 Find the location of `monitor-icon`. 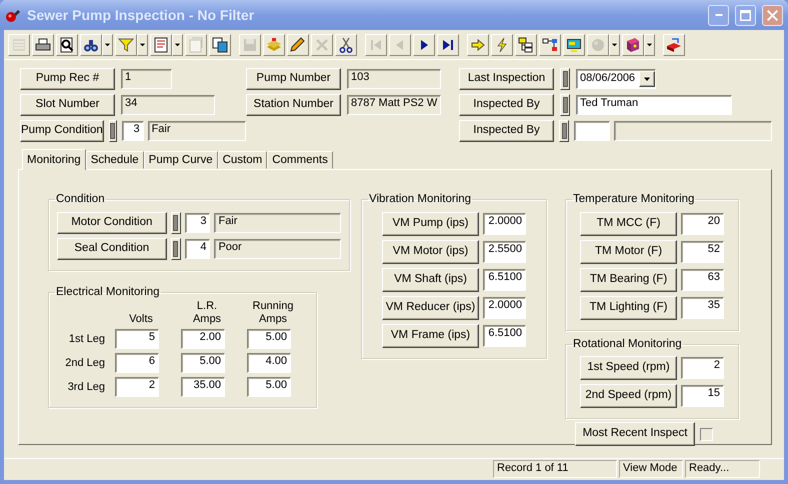

monitor-icon is located at coordinates (574, 44).